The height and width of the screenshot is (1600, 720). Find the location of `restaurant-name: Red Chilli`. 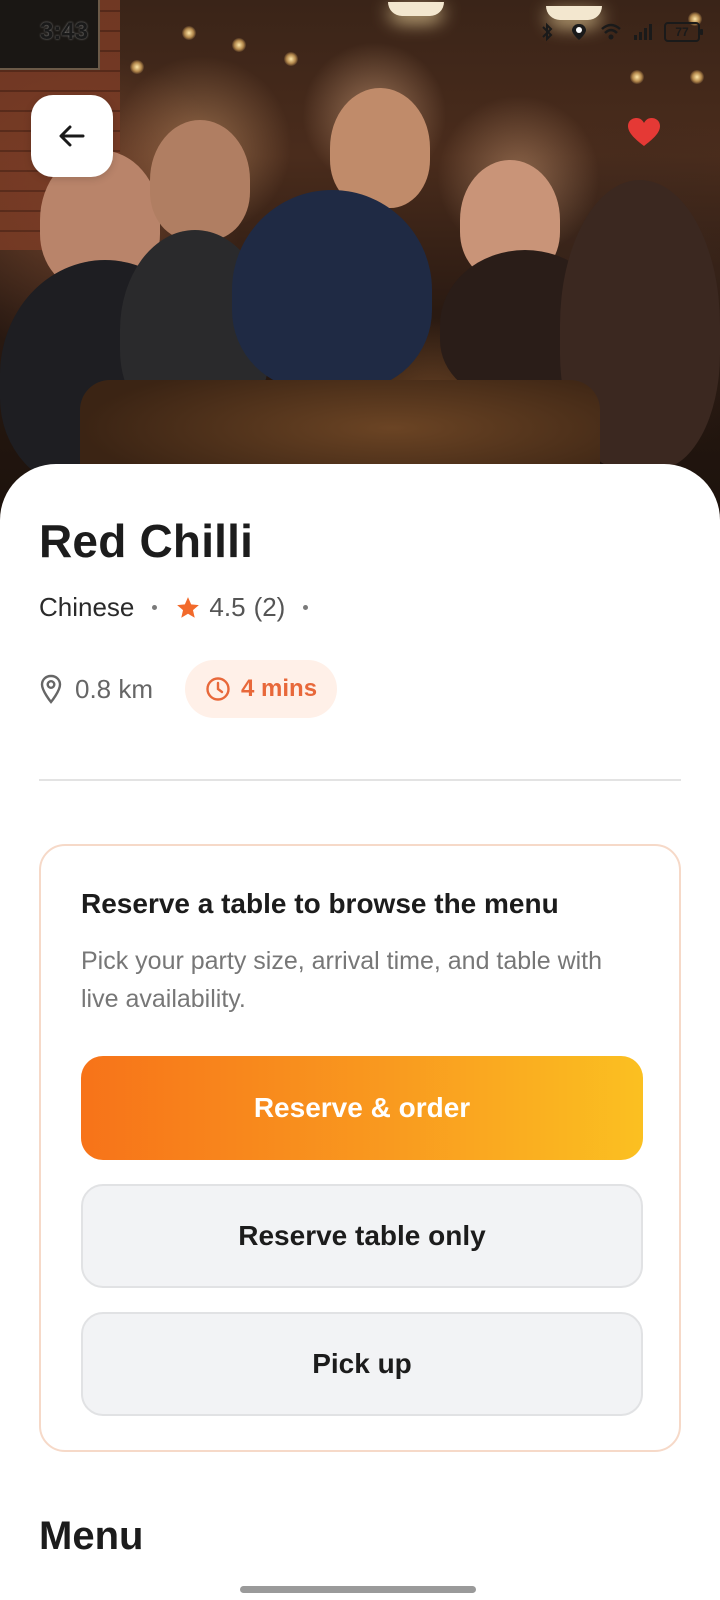

restaurant-name: Red Chilli is located at coordinates (146, 541).